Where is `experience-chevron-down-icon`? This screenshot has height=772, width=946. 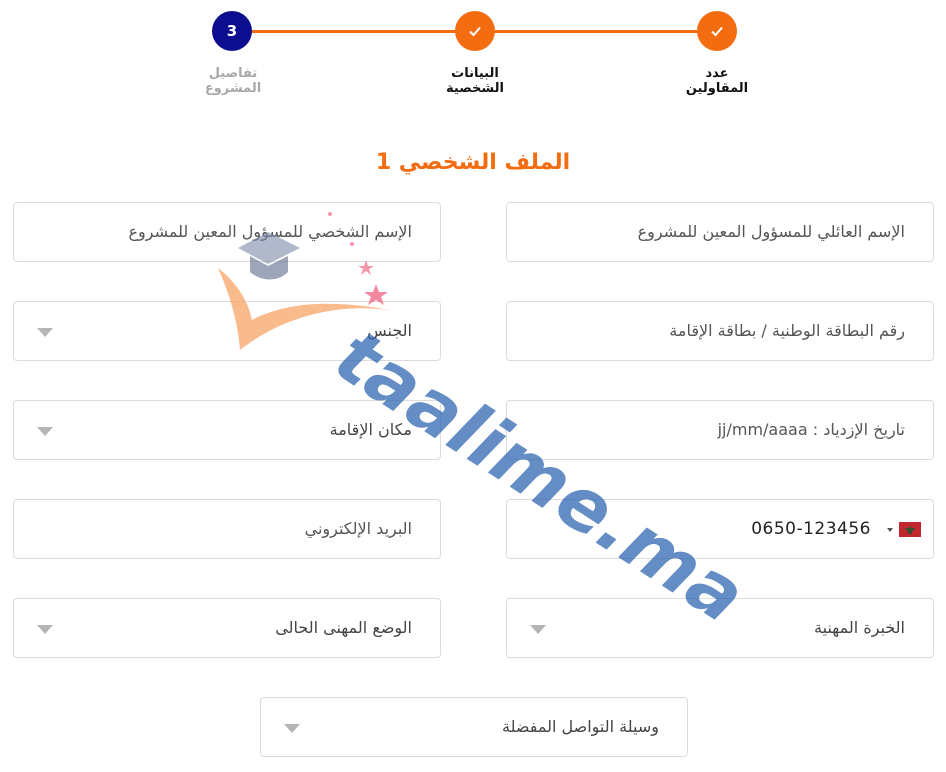
experience-chevron-down-icon is located at coordinates (538, 629).